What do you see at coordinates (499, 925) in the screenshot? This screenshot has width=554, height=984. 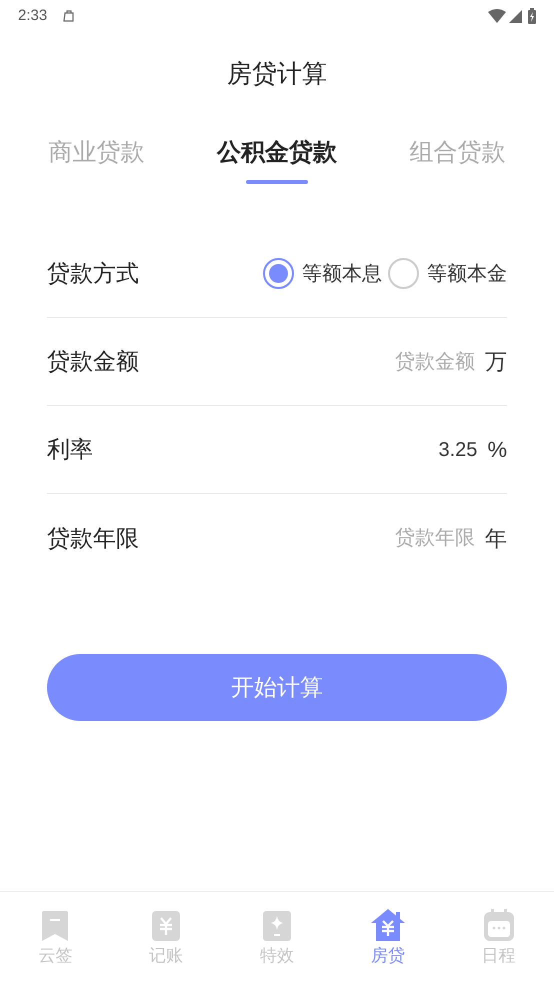 I see `calendar-icon` at bounding box center [499, 925].